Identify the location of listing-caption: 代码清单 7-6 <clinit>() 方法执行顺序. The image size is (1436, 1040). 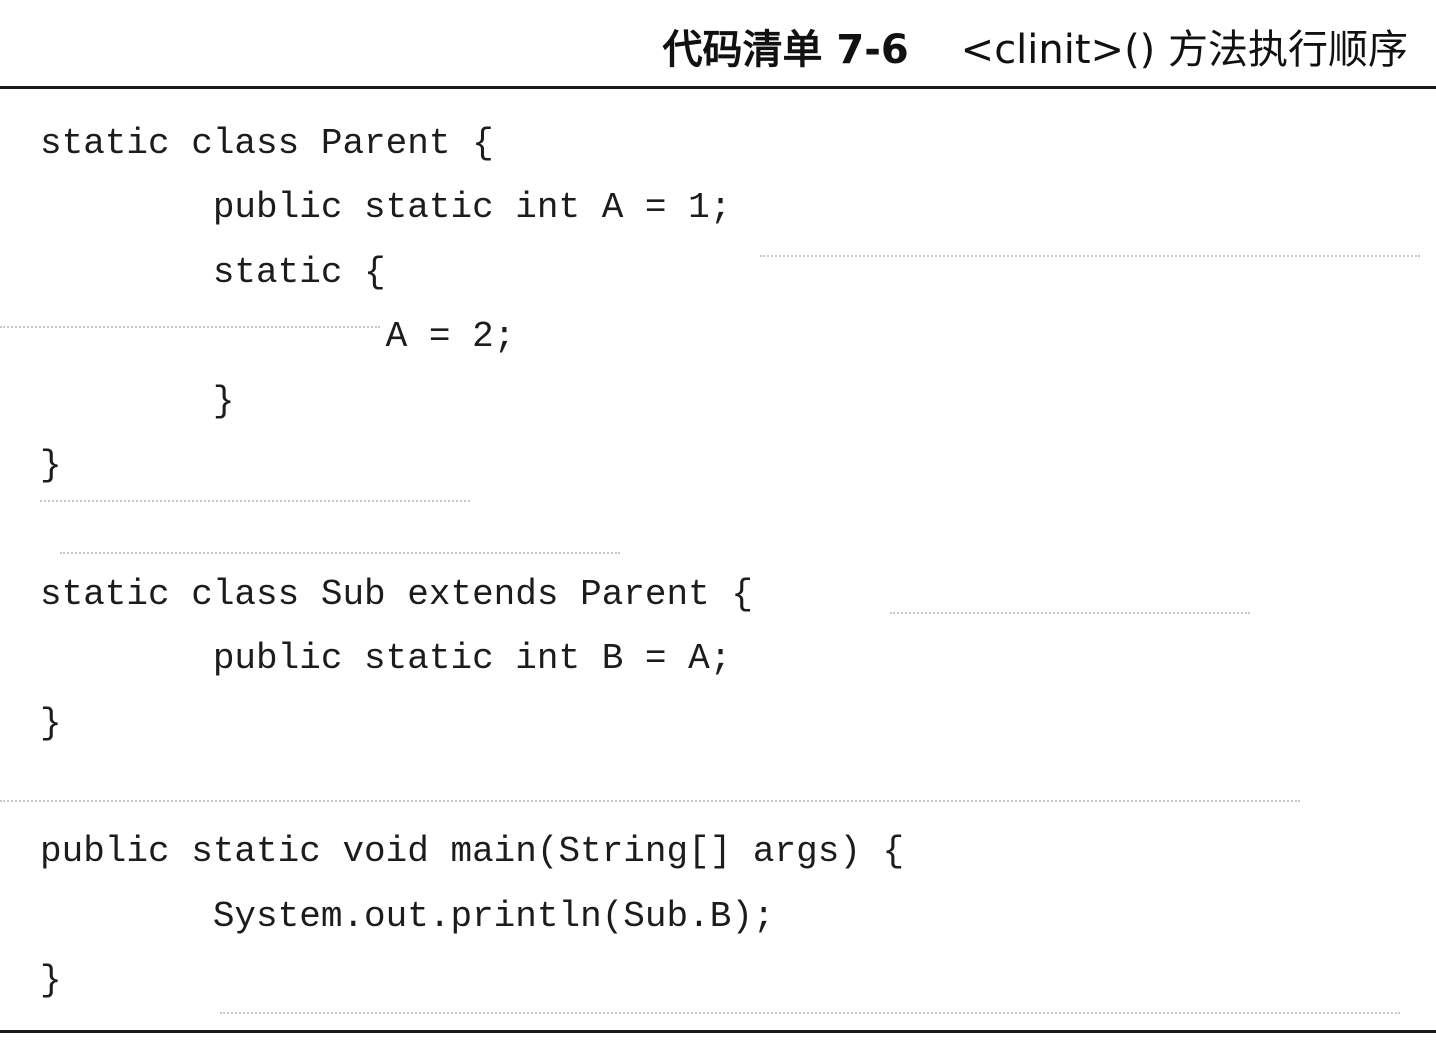
(1035, 50).